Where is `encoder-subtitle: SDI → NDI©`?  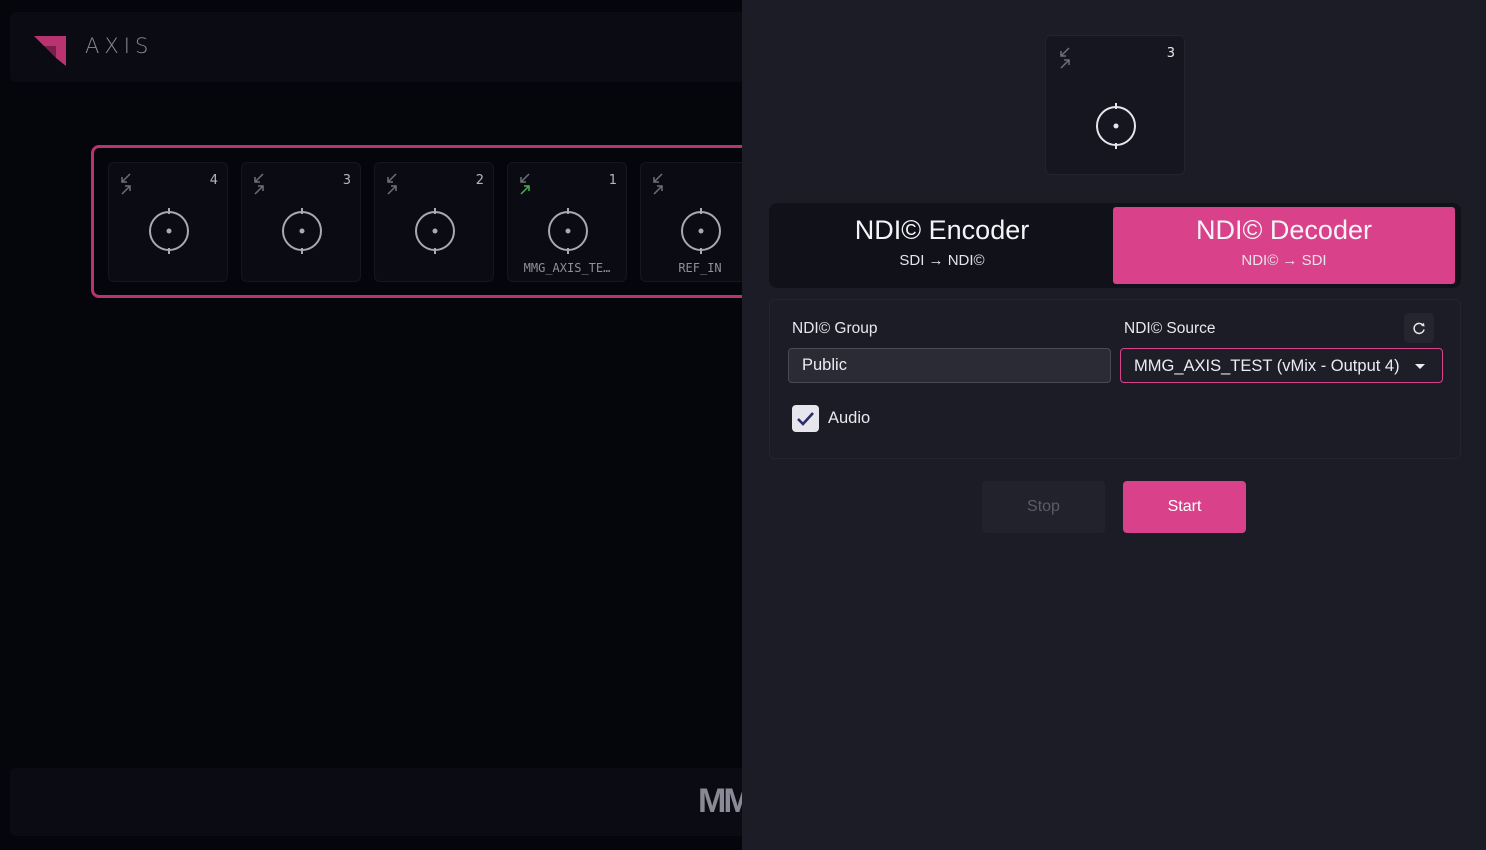 encoder-subtitle: SDI → NDI© is located at coordinates (942, 260).